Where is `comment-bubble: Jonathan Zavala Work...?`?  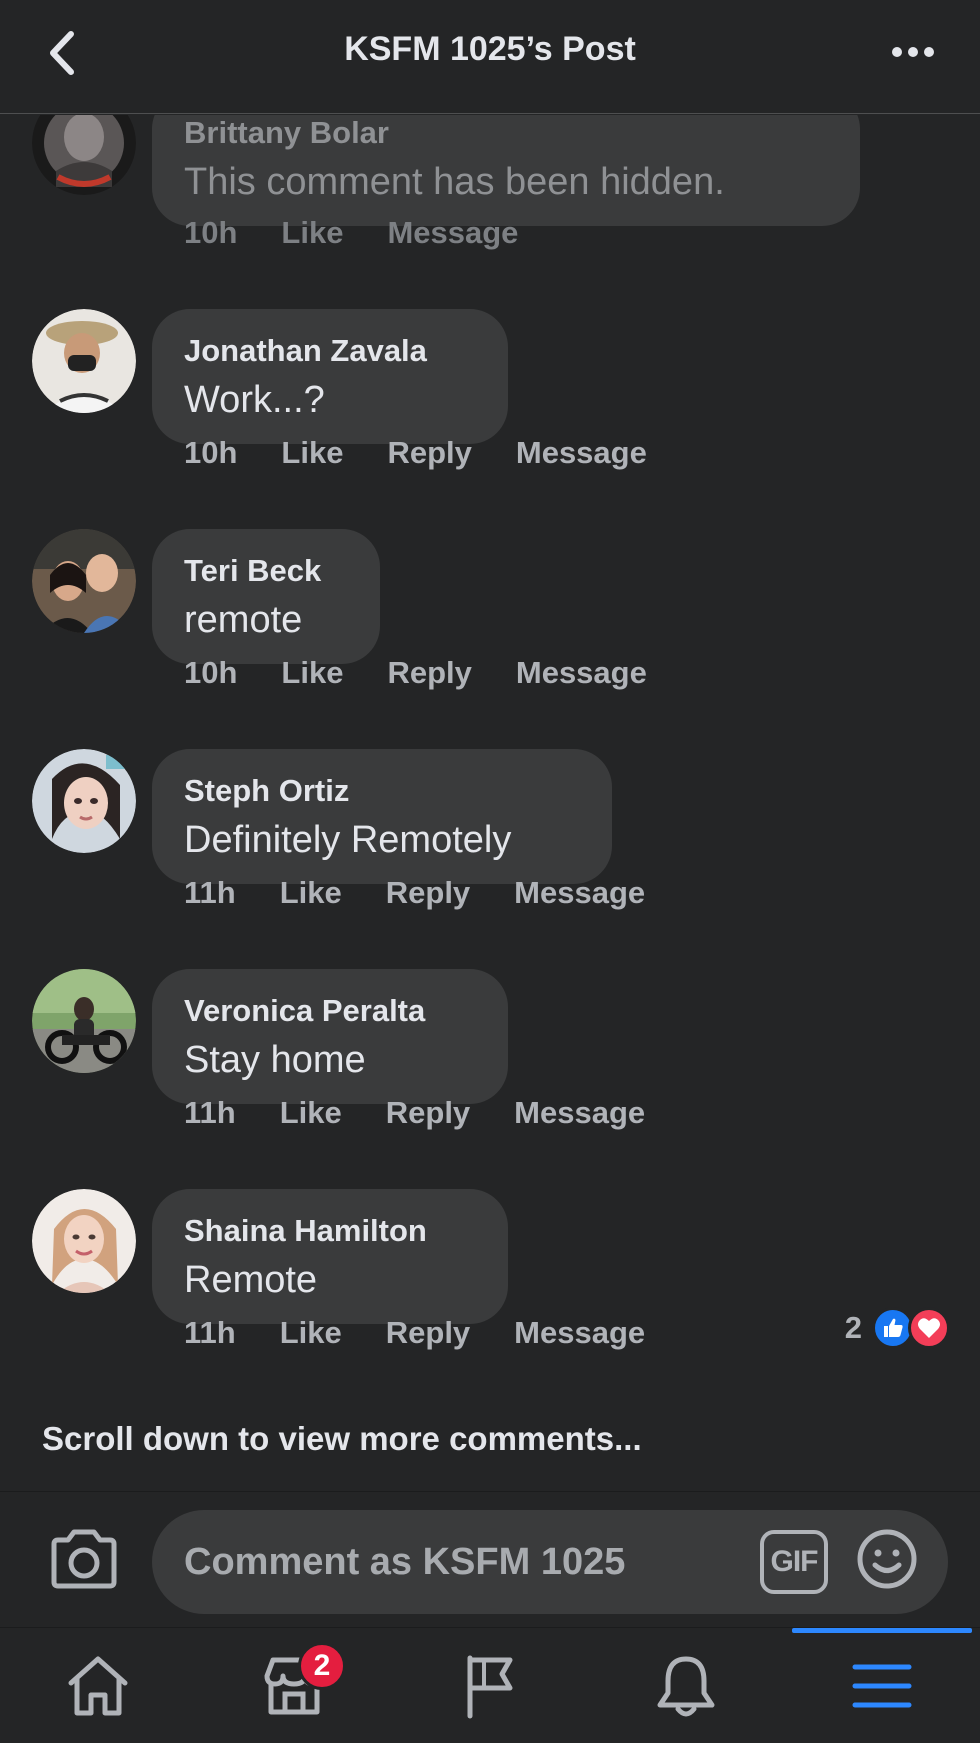 comment-bubble: Jonathan Zavala Work...? is located at coordinates (330, 376).